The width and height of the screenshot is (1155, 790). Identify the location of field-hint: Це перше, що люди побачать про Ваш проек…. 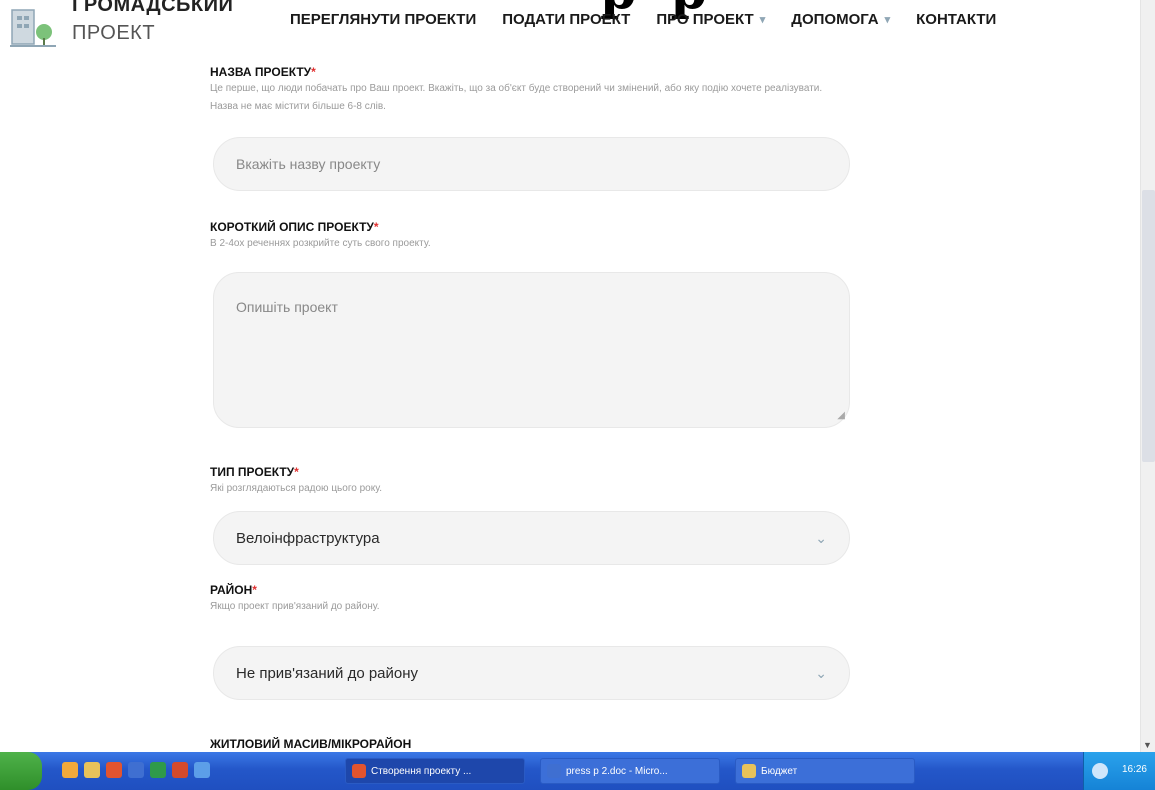
(516, 97).